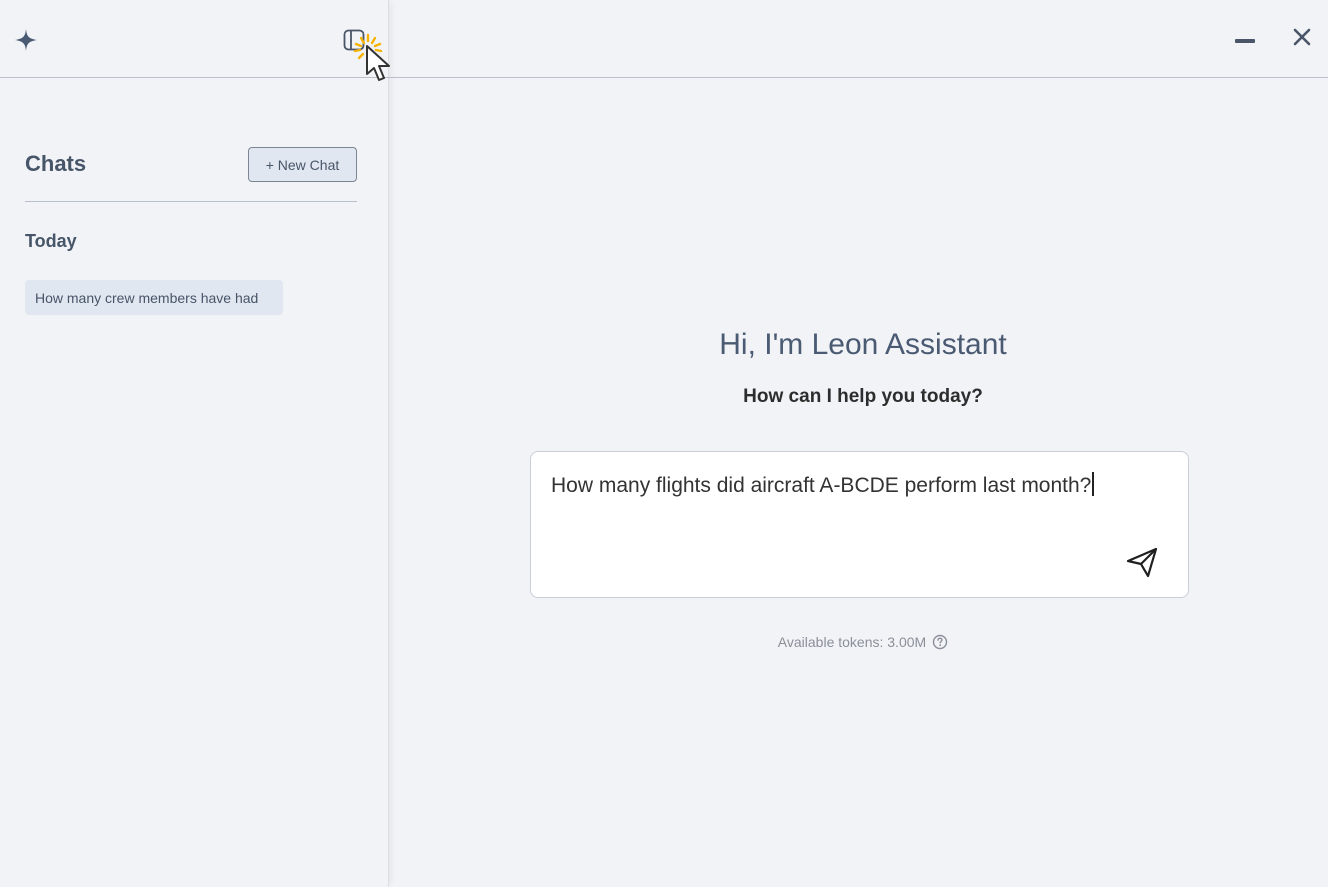 The width and height of the screenshot is (1328, 887). I want to click on tokens-info: Available tokens: 3.00M, so click(858, 642).